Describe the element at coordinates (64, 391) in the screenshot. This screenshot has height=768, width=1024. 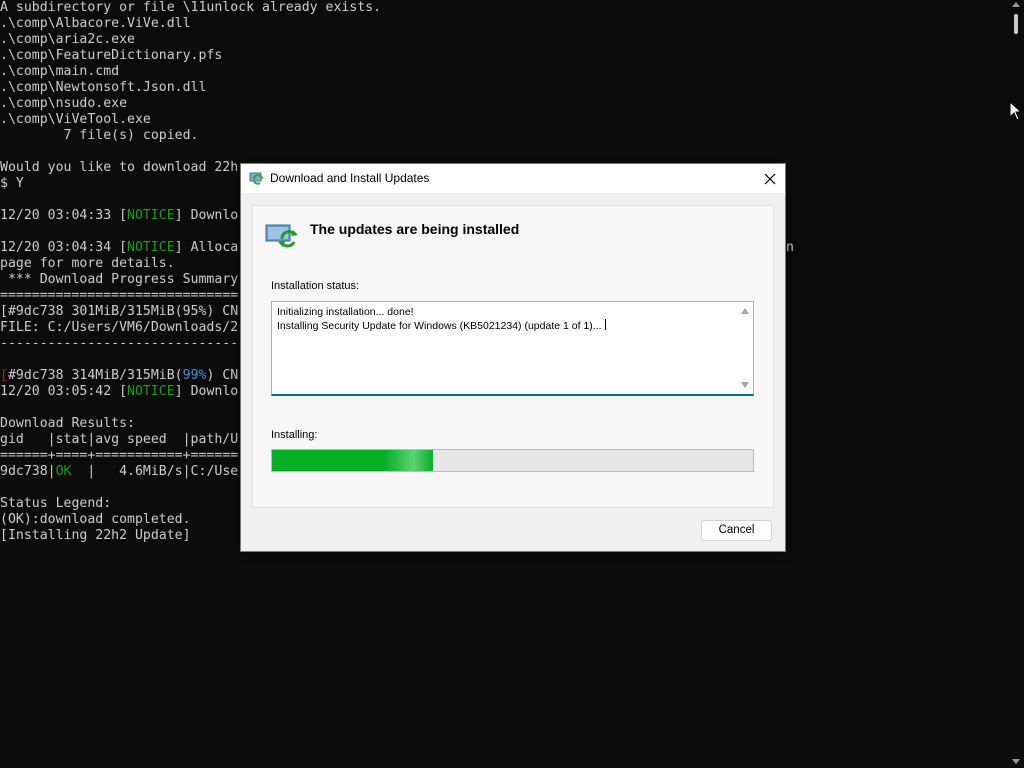
I see `console-text: 12/20 03:05:42 [` at that location.